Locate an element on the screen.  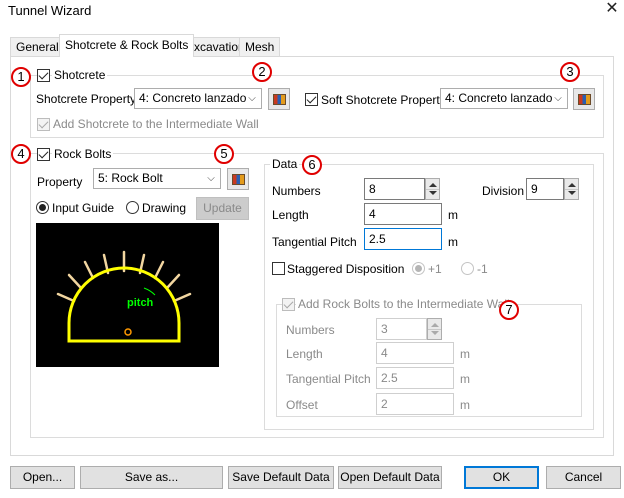
drawing-label: Drawing is located at coordinates (164, 208).